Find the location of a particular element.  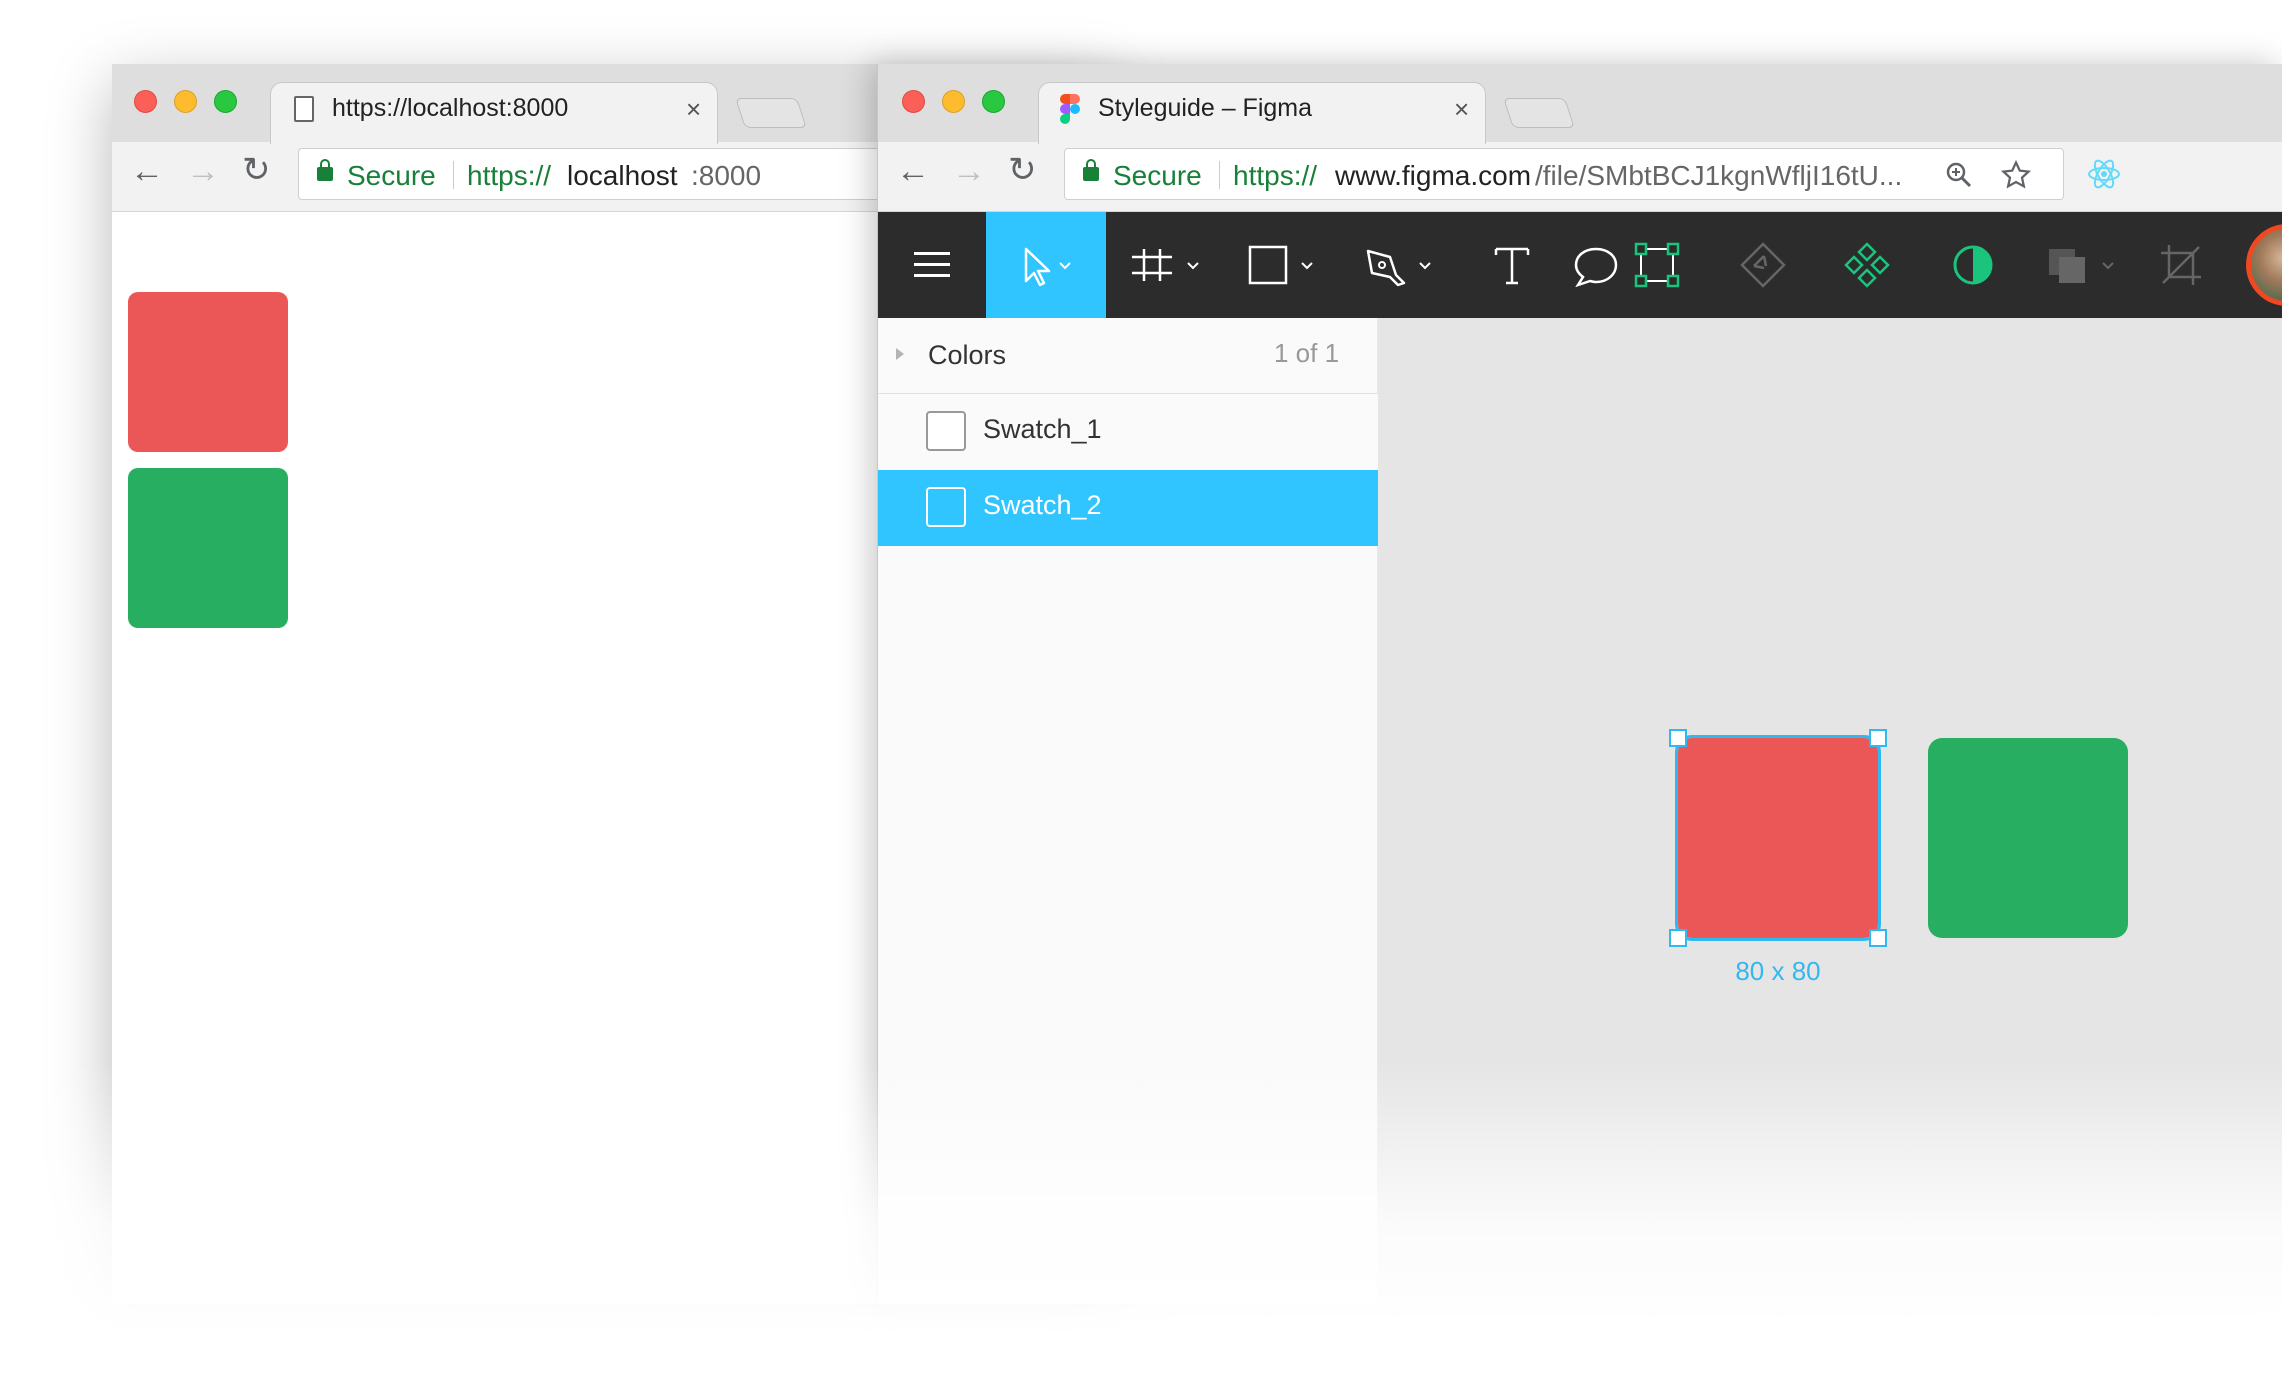

frame-tool-icon is located at coordinates (1166, 265).